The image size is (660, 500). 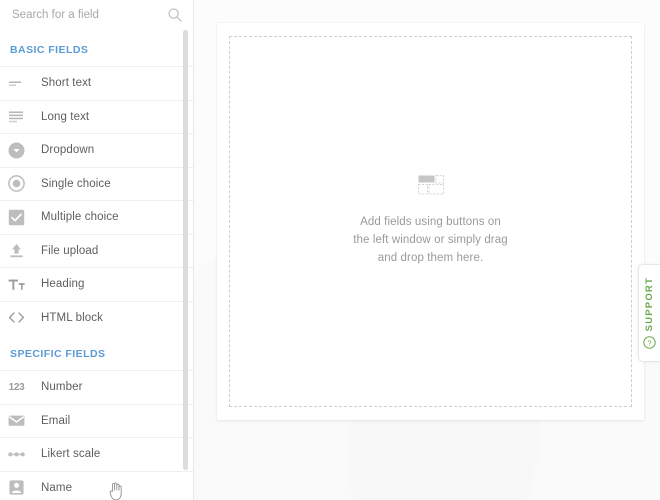 I want to click on field-item-single-choice: Single choice, so click(x=96, y=183).